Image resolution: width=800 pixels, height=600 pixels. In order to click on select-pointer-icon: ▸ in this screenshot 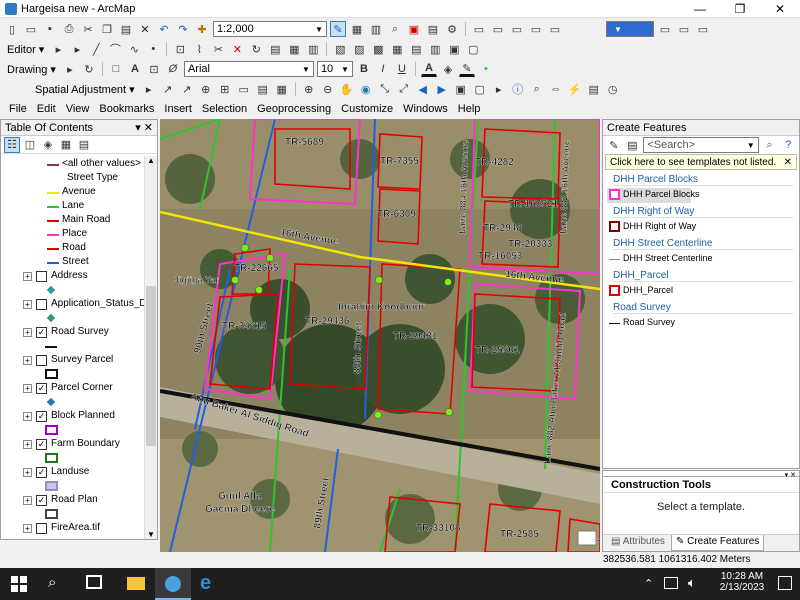, I will do `click(499, 89)`.